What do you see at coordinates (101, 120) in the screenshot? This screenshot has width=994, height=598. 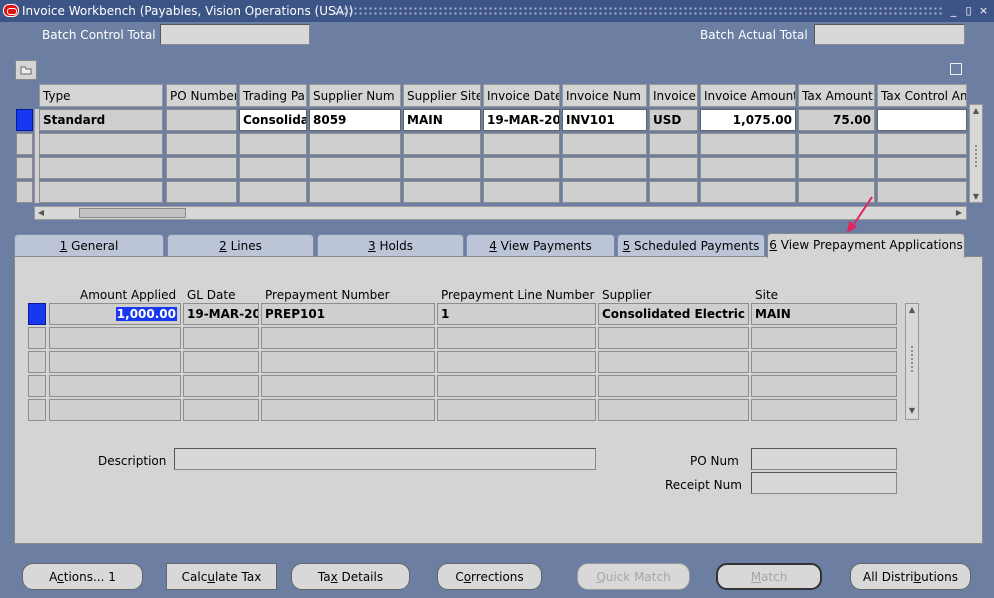 I see `cell-type: Standard` at bounding box center [101, 120].